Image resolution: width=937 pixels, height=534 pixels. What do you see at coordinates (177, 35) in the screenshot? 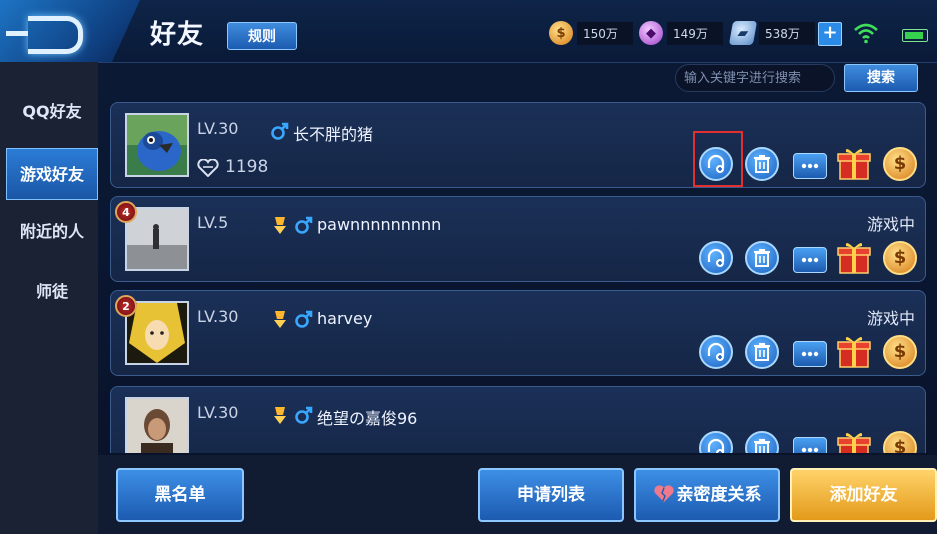
I see `page-title: 好友` at bounding box center [177, 35].